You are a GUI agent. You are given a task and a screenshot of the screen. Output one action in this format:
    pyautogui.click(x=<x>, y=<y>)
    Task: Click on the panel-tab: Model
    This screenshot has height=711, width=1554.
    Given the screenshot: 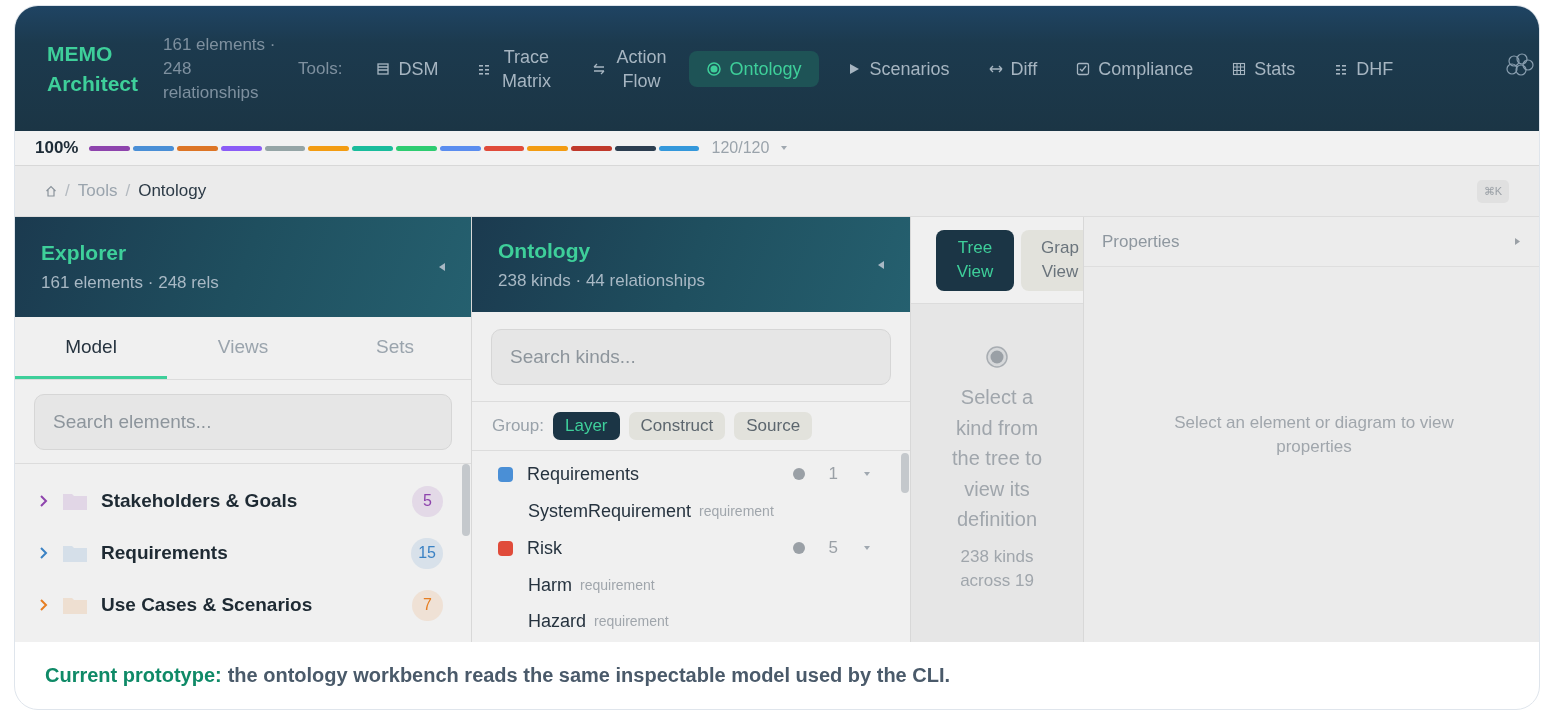 What is the action you would take?
    pyautogui.click(x=91, y=348)
    